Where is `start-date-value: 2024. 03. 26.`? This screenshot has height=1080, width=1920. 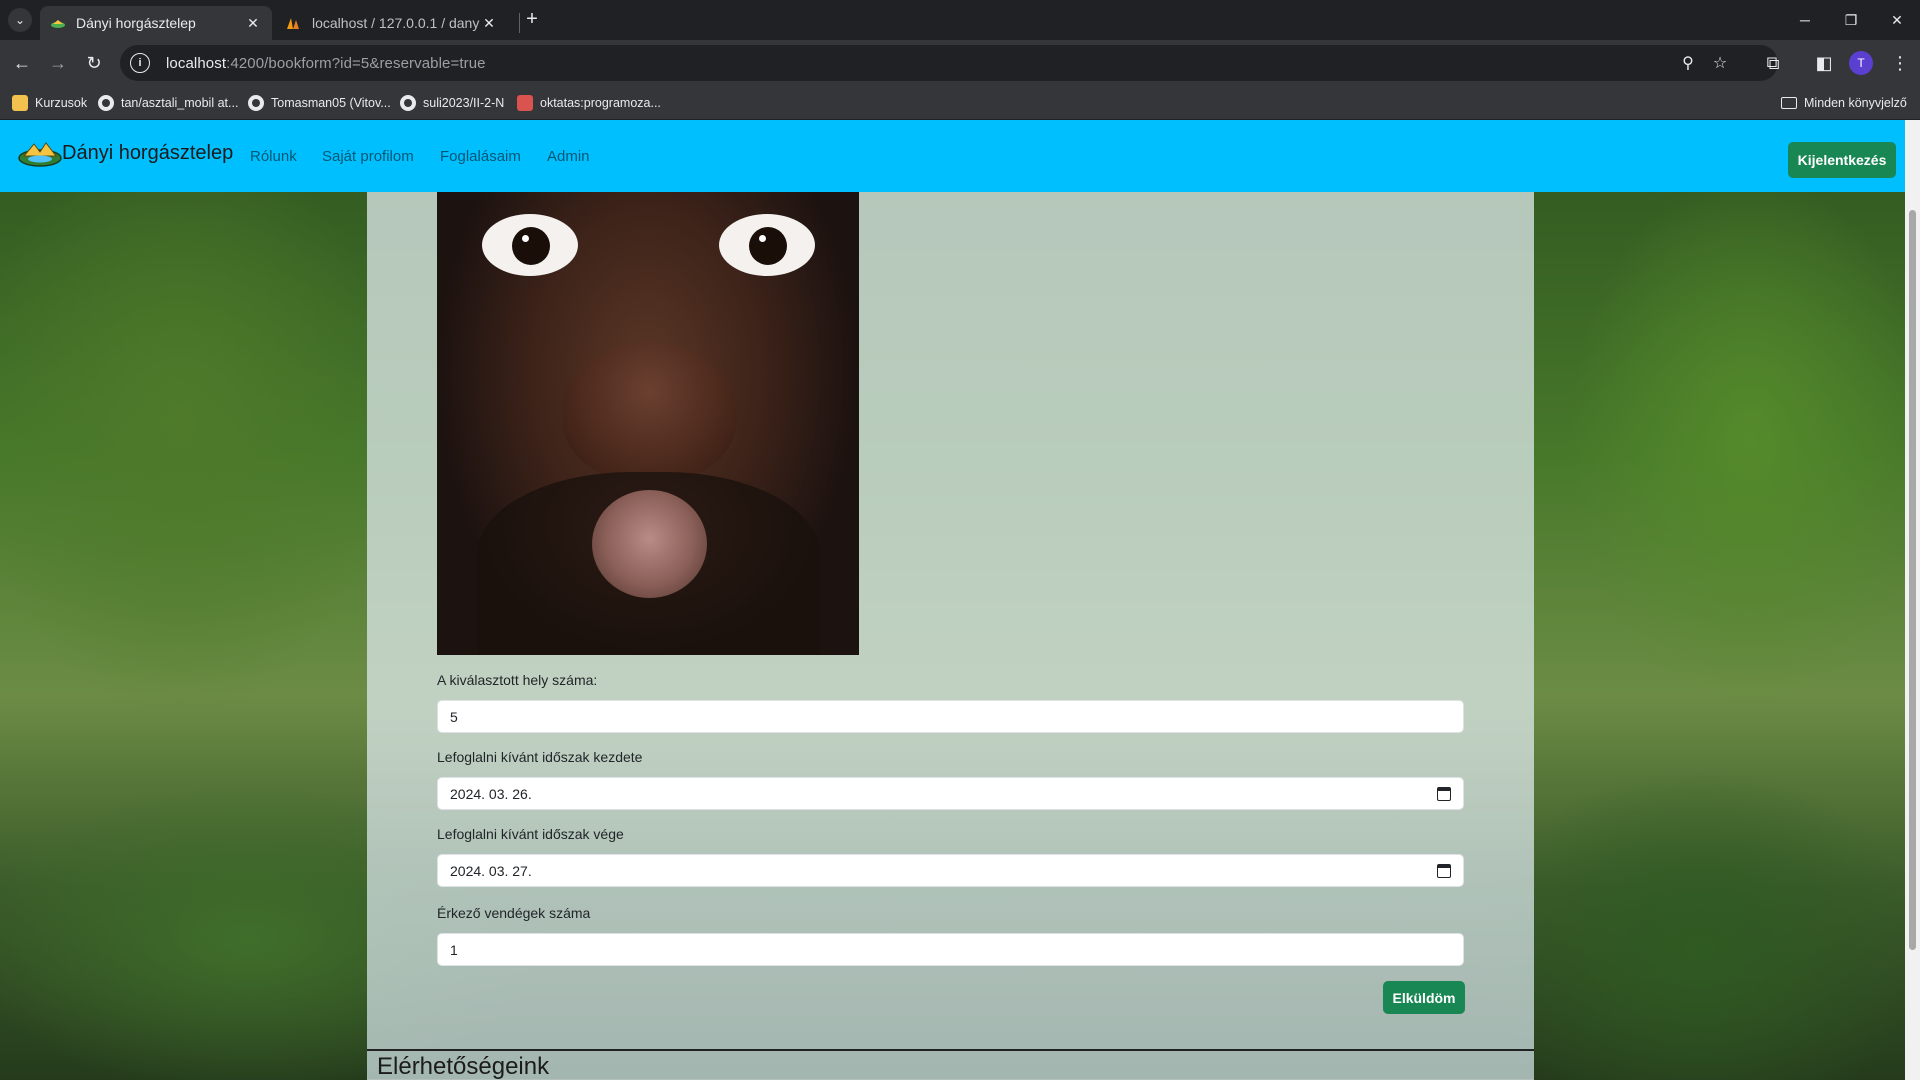 start-date-value: 2024. 03. 26. is located at coordinates (491, 793).